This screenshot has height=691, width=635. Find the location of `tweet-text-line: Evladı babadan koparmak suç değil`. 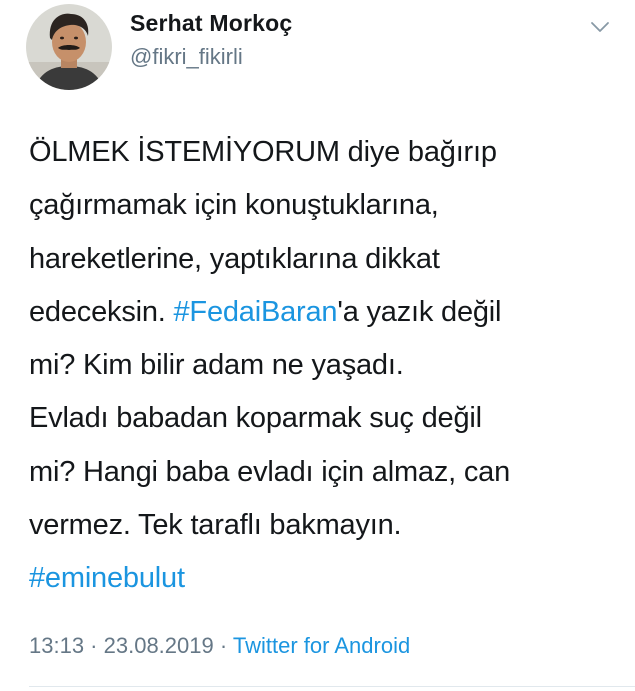

tweet-text-line: Evladı babadan koparmak suç değil is located at coordinates (319, 418).